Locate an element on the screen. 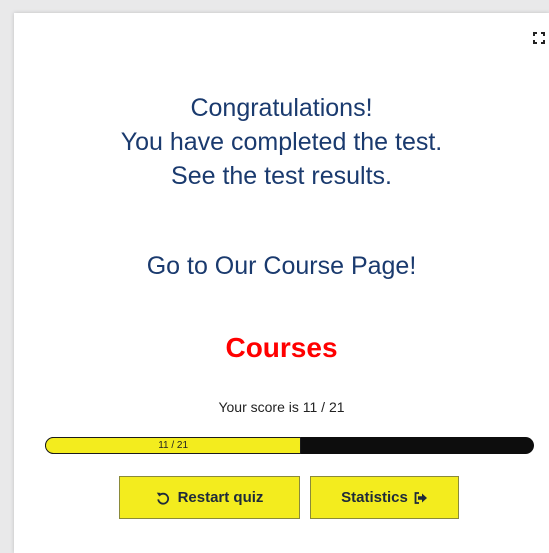 Image resolution: width=549 pixels, height=553 pixels. progress-label: 11 / 21 is located at coordinates (173, 445).